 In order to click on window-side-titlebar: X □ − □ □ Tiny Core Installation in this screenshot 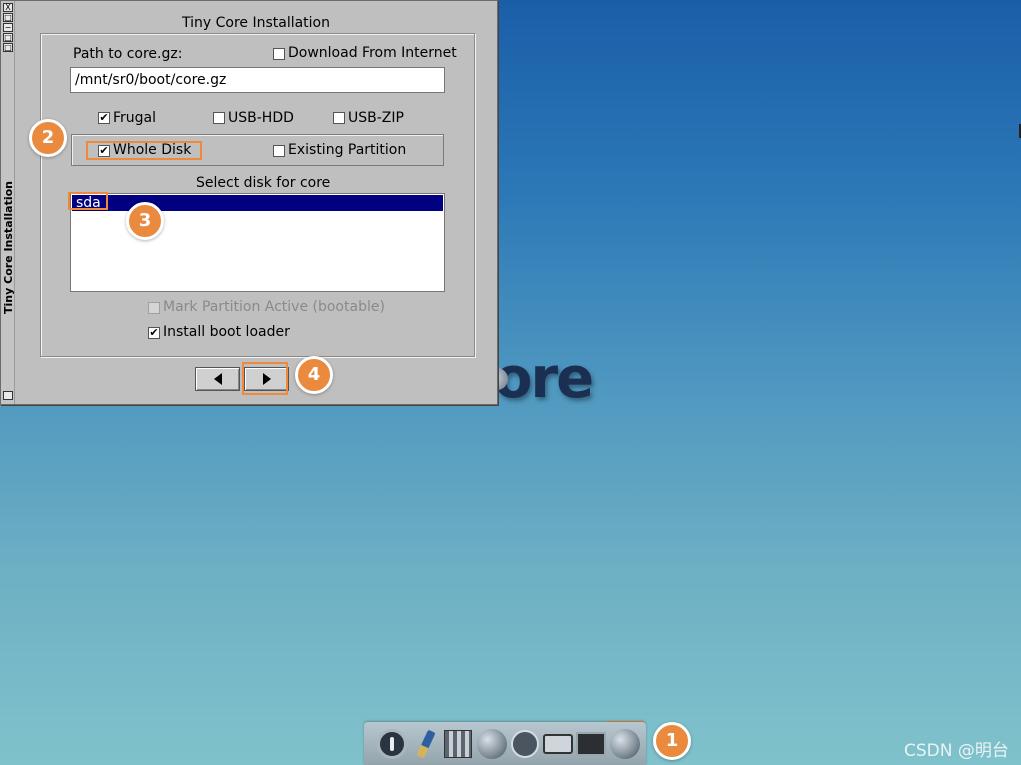, I will do `click(8, 202)`.